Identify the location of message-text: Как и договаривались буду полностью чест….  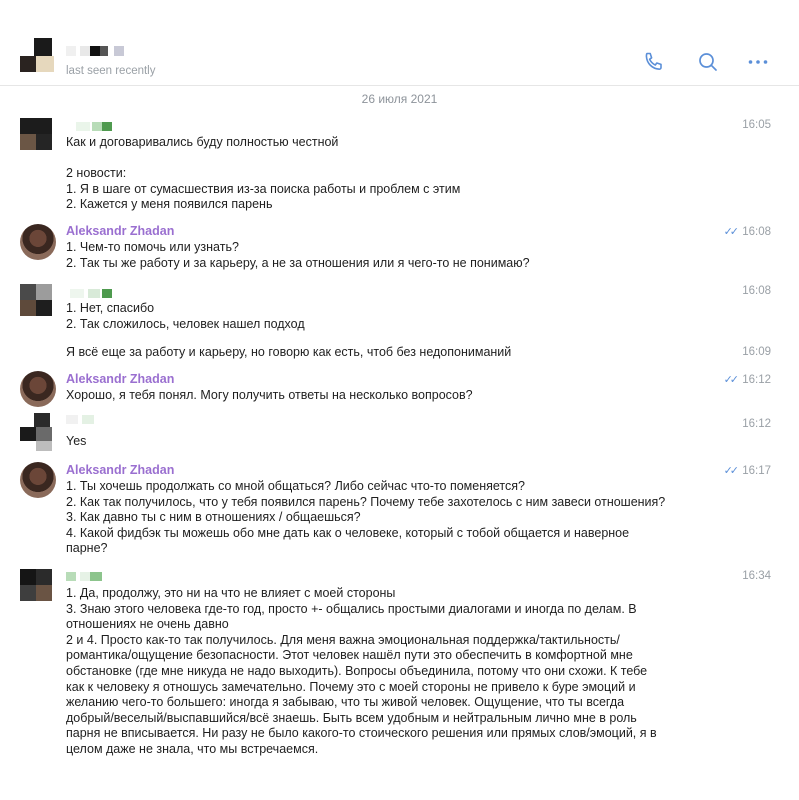
(263, 173).